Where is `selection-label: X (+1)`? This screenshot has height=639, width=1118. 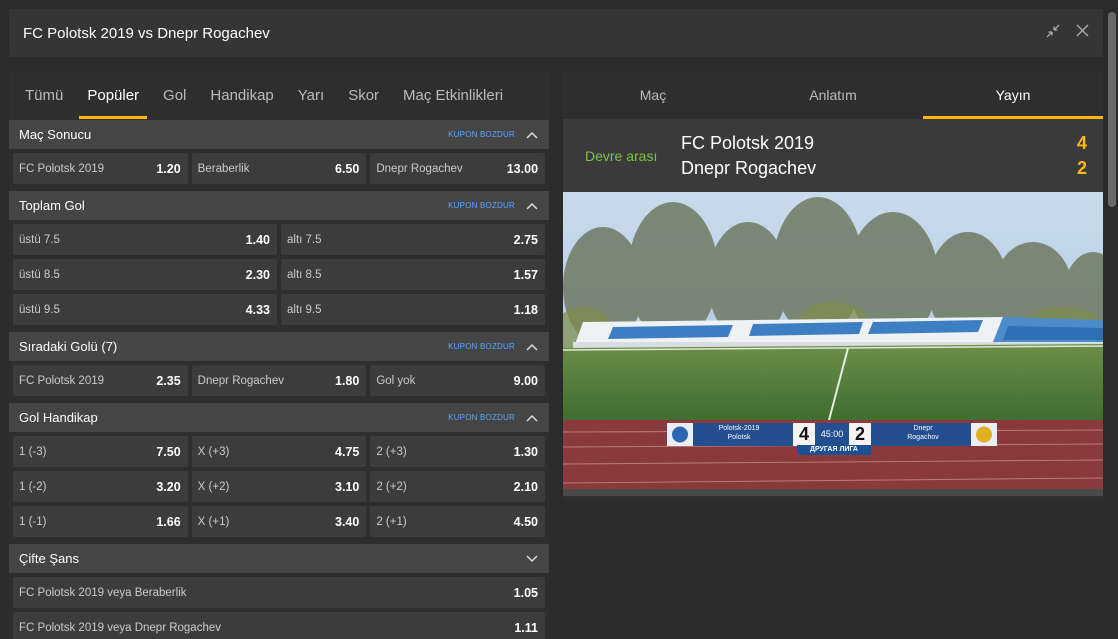 selection-label: X (+1) is located at coordinates (213, 521).